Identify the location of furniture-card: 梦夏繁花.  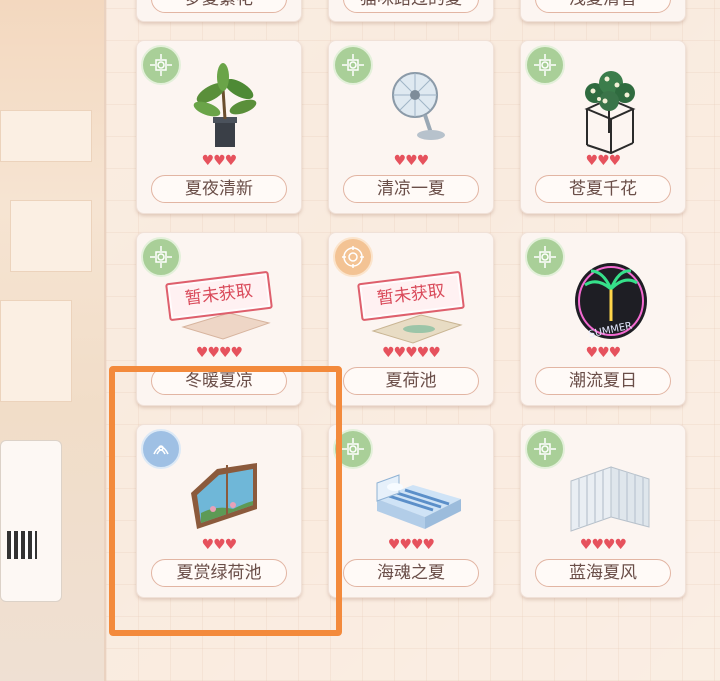
(219, 11).